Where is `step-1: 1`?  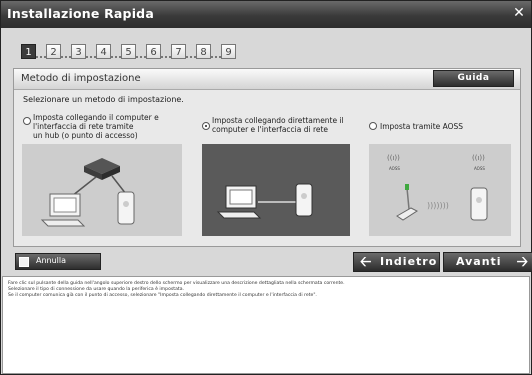
step-1: 1 is located at coordinates (28, 51).